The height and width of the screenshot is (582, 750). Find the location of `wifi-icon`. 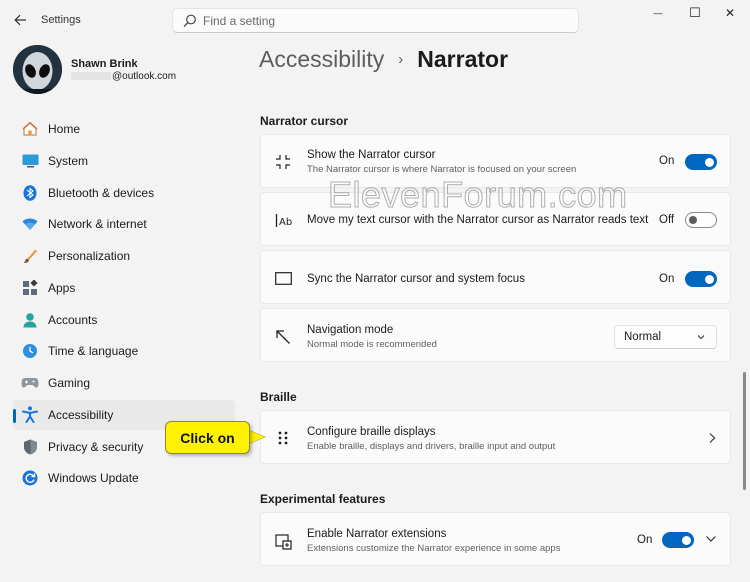

wifi-icon is located at coordinates (30, 224).